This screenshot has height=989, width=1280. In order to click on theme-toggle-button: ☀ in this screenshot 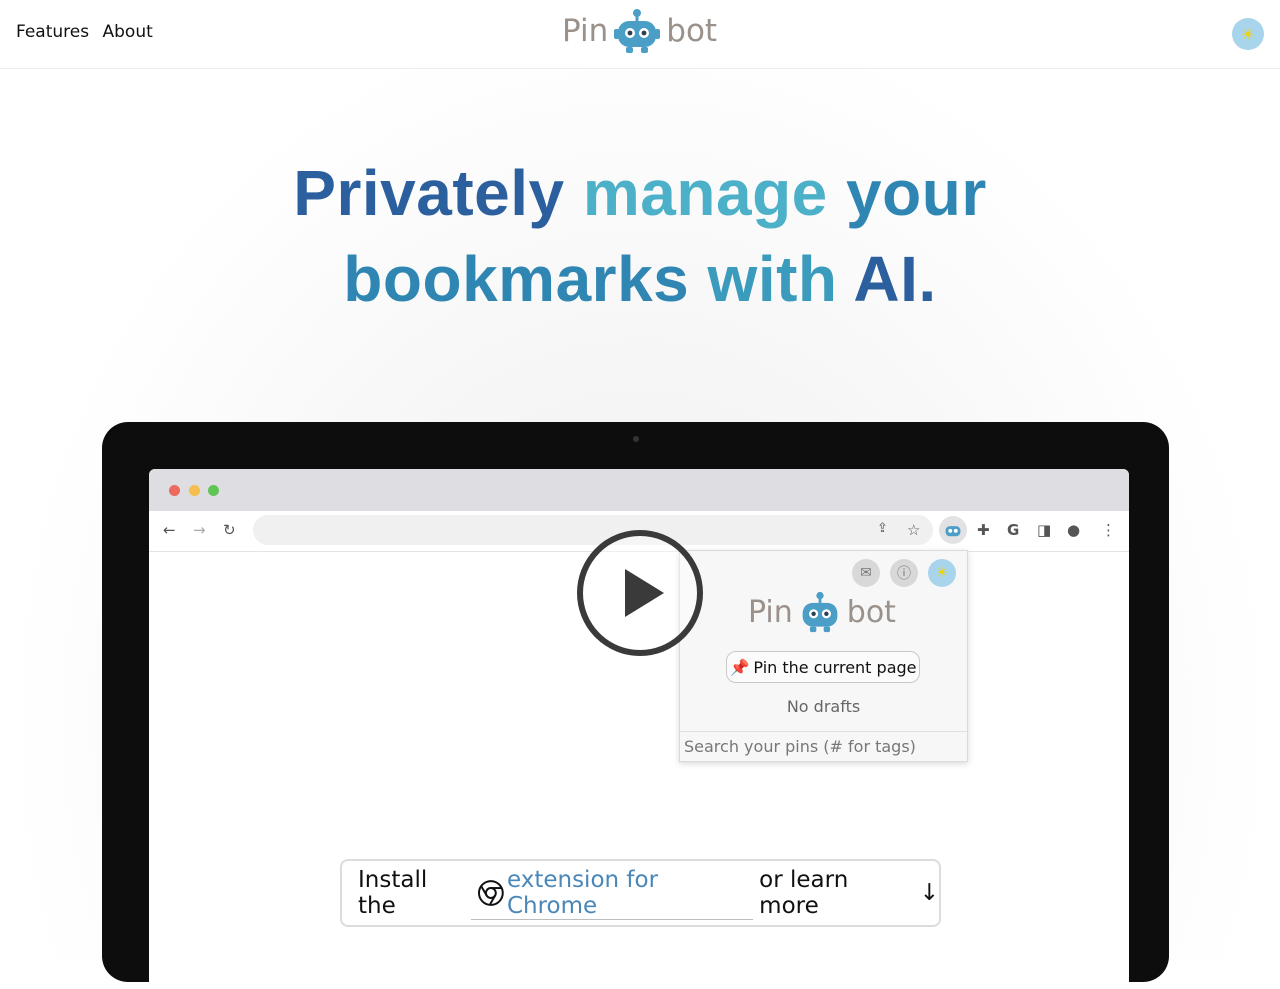, I will do `click(1248, 34)`.